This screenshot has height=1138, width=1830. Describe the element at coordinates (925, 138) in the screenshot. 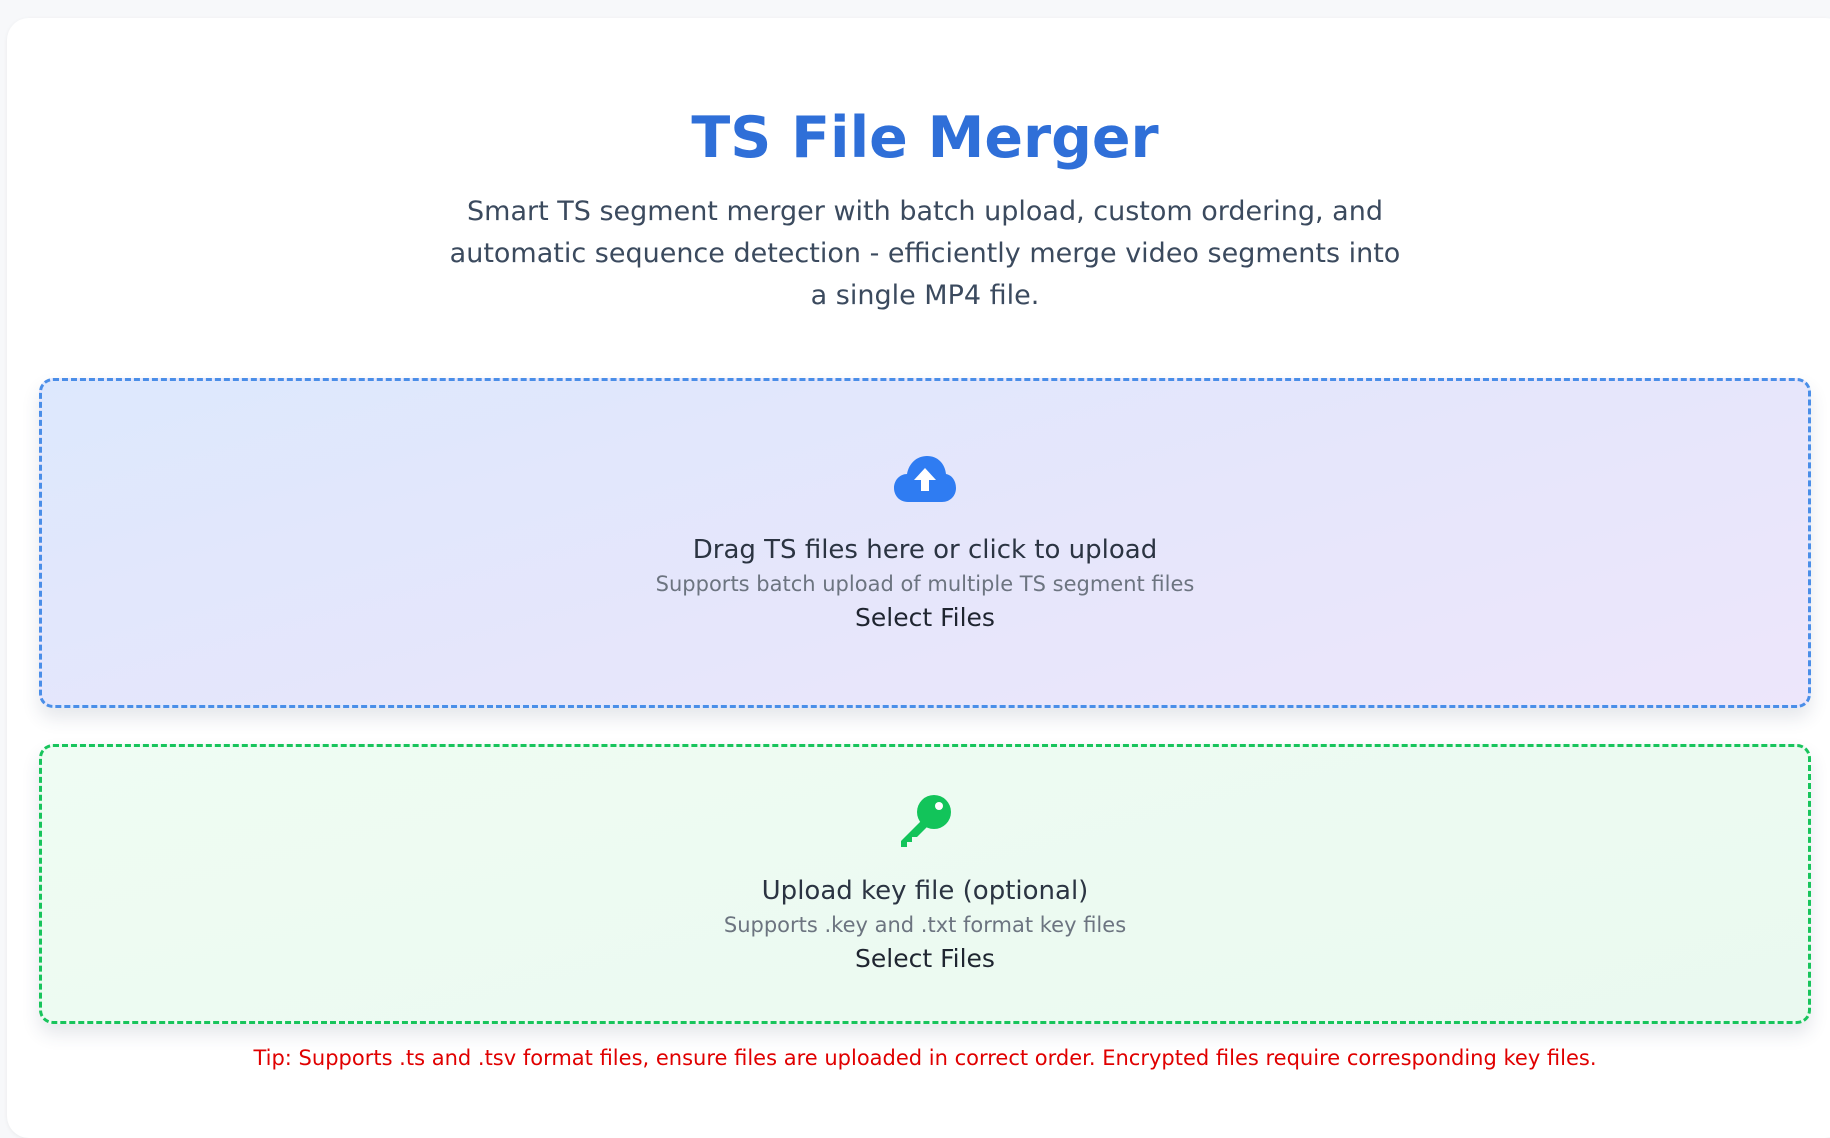

I see `page-title: TS File Merger` at that location.